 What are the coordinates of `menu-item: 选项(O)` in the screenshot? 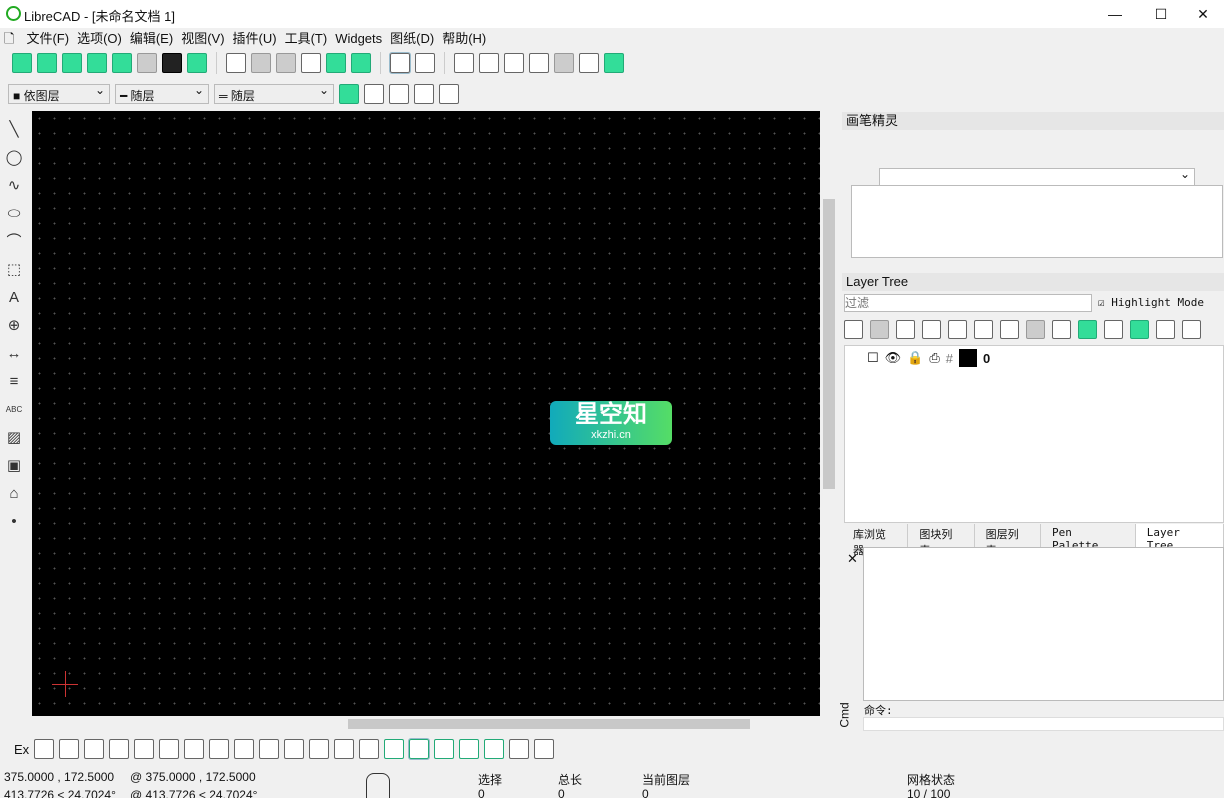 It's located at (99, 39).